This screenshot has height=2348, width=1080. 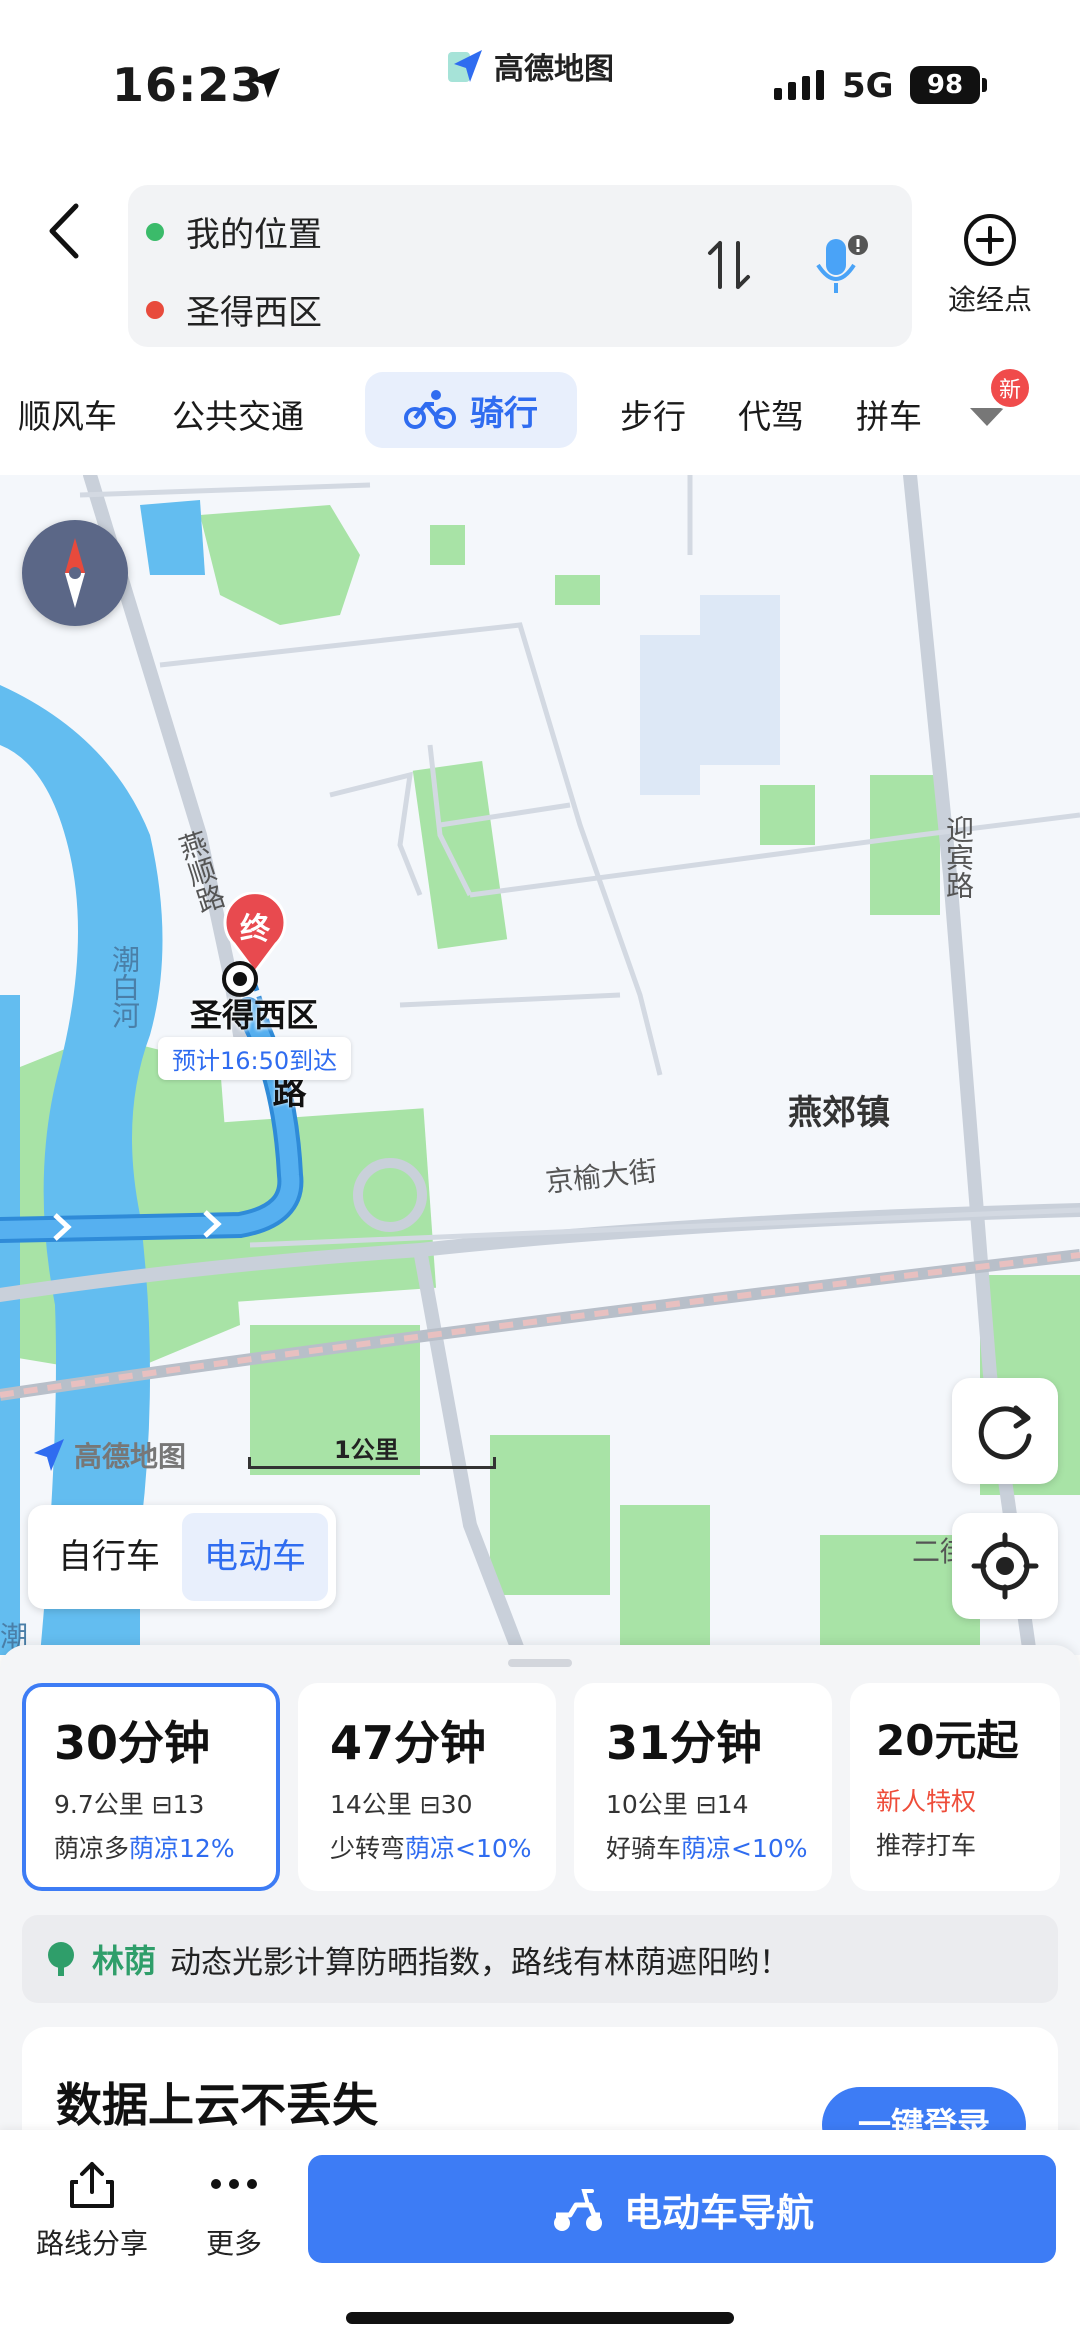 I want to click on voice-mic-icon, so click(x=840, y=267).